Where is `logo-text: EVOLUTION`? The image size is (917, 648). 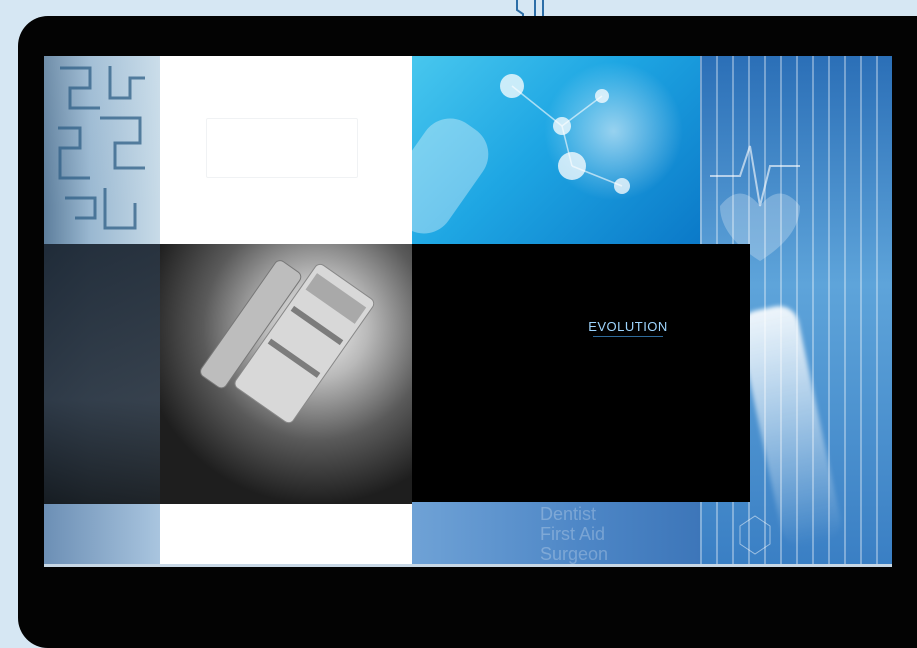
logo-text: EVOLUTION is located at coordinates (628, 326).